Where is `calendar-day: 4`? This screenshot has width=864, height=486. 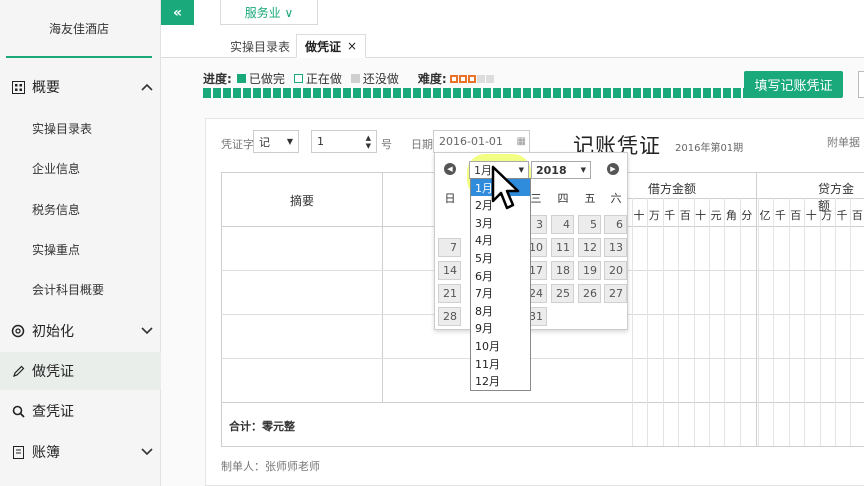 calendar-day: 4 is located at coordinates (562, 224).